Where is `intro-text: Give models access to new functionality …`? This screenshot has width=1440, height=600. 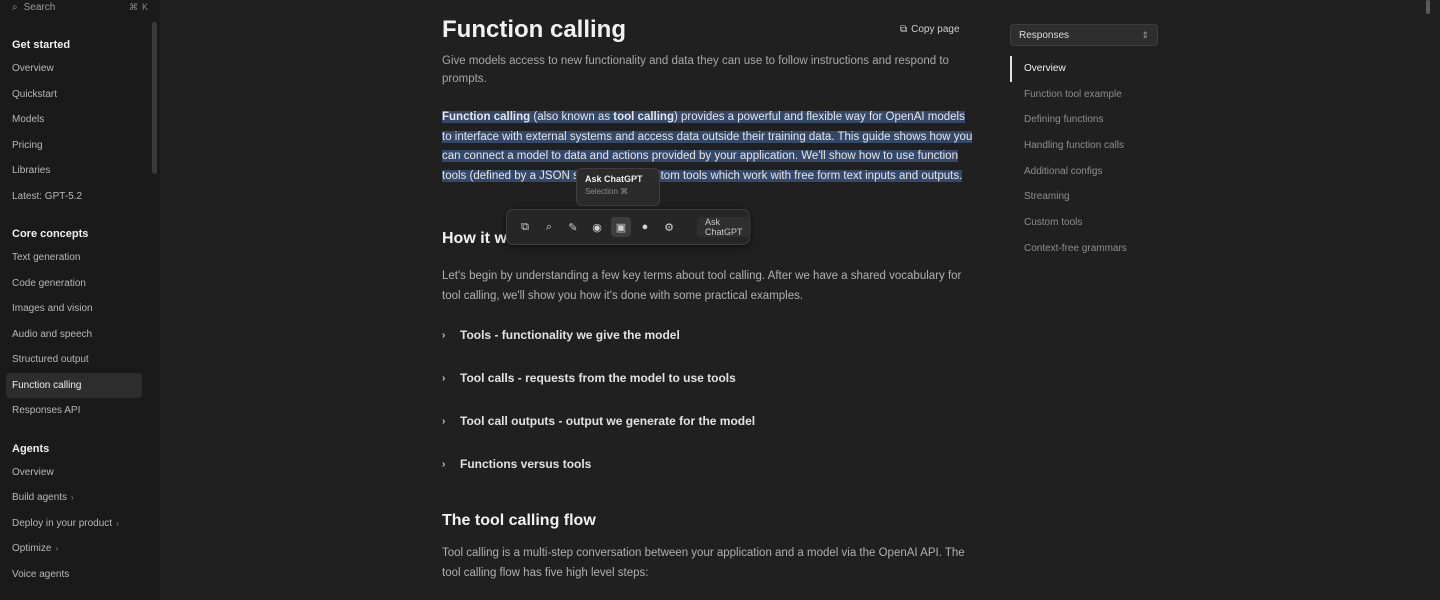
intro-text: Give models access to new functionality … is located at coordinates (695, 70).